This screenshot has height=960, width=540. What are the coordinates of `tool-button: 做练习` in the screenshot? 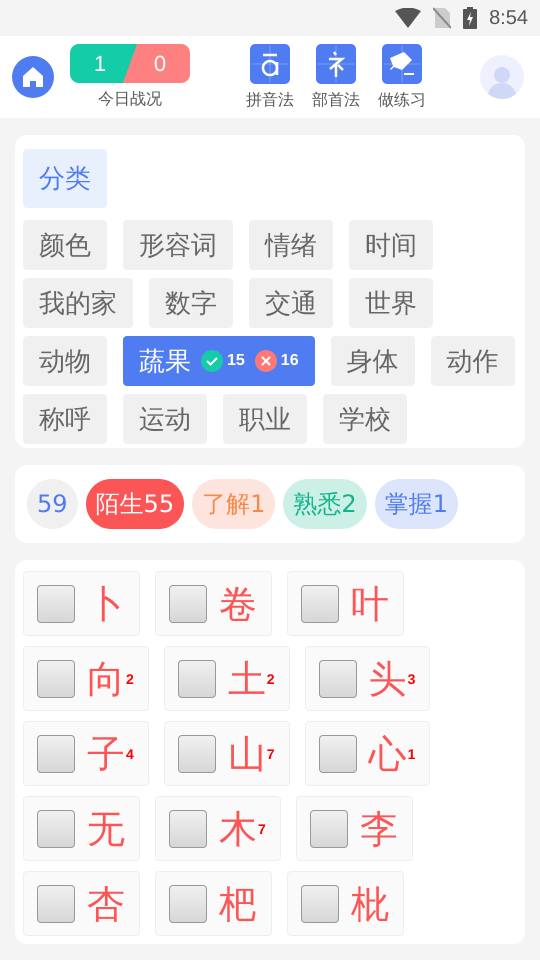 It's located at (402, 77).